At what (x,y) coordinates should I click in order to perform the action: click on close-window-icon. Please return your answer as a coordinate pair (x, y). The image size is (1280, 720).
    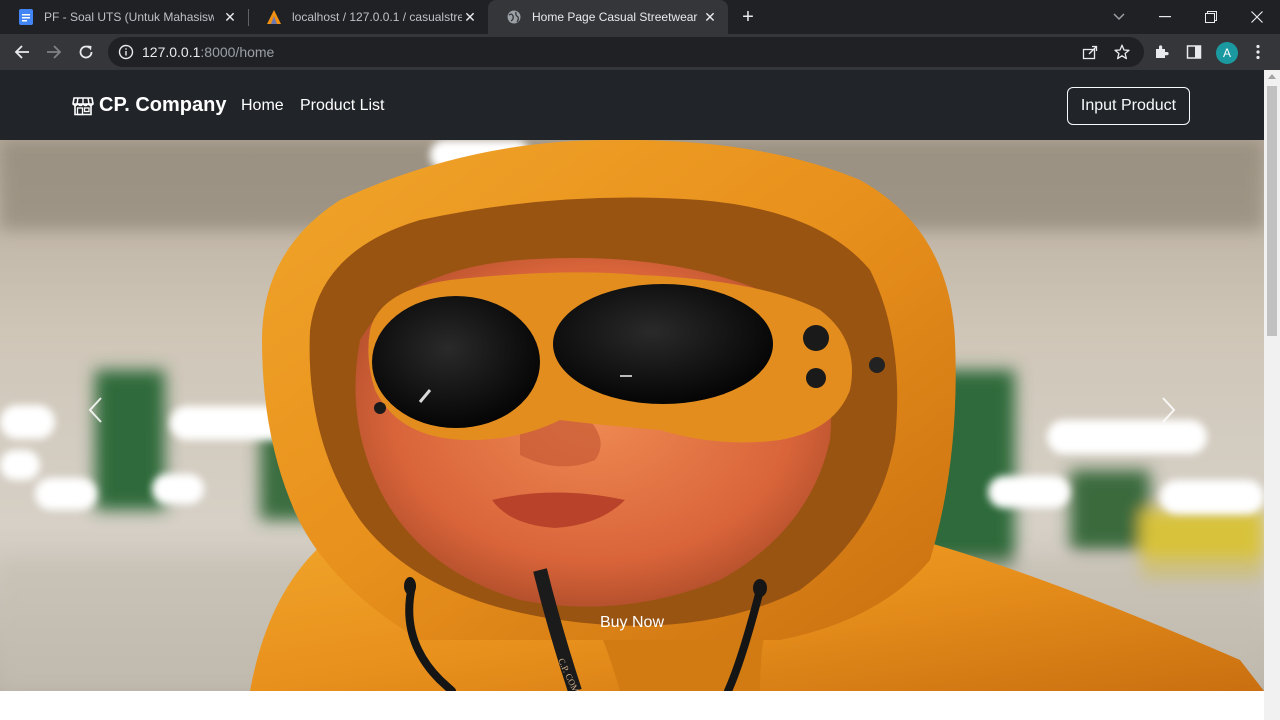
    Looking at the image, I should click on (1257, 17).